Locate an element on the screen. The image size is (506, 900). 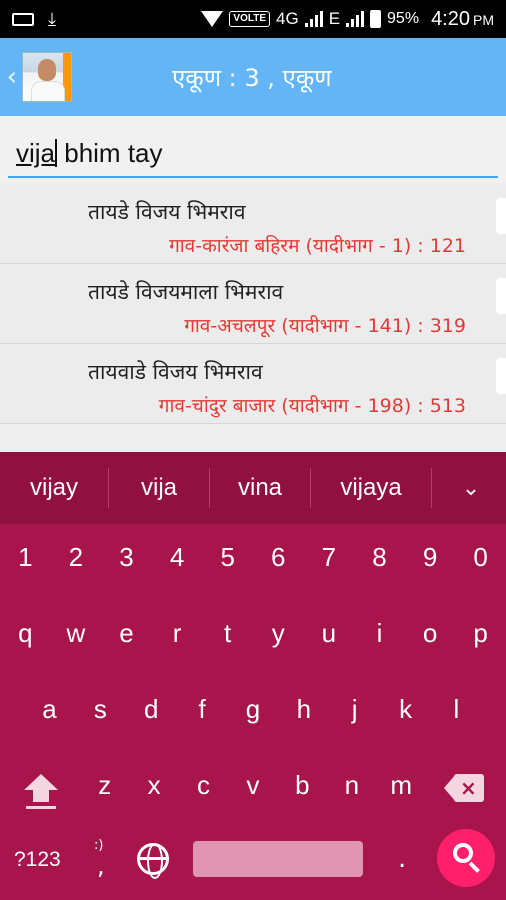
key-5: 5 is located at coordinates (228, 557).